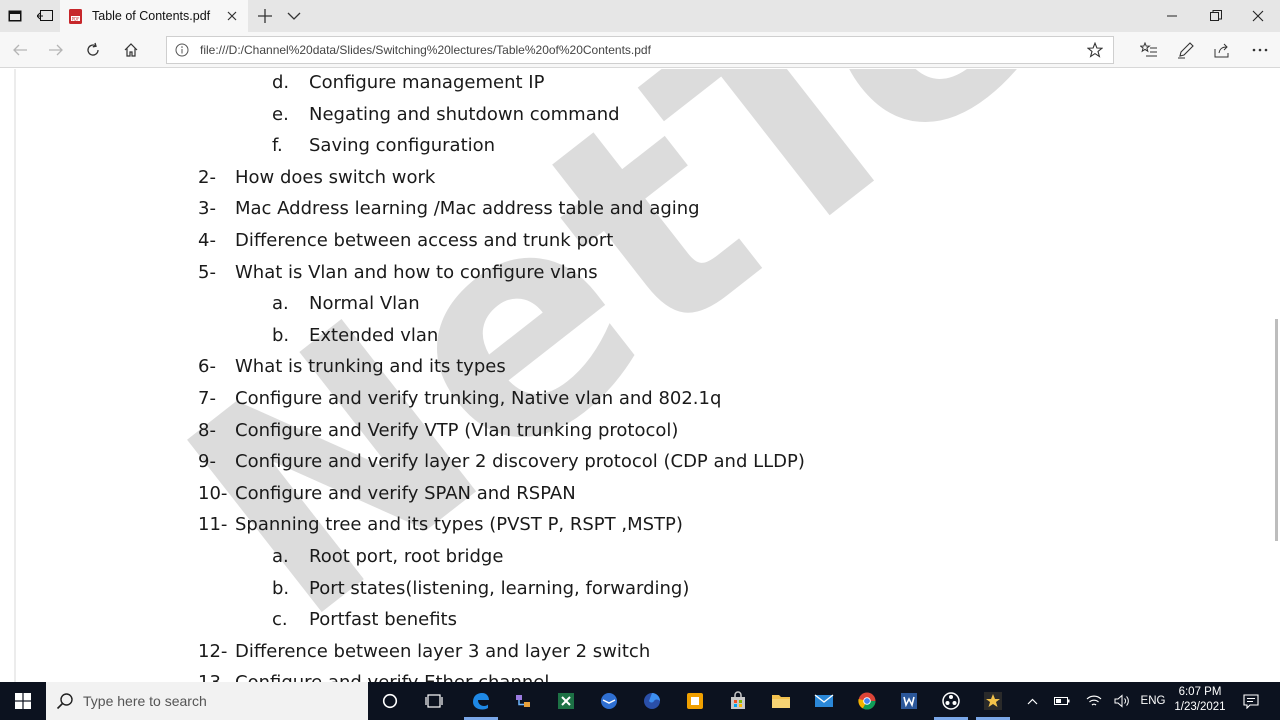  I want to click on toc-number: e., so click(280, 114).